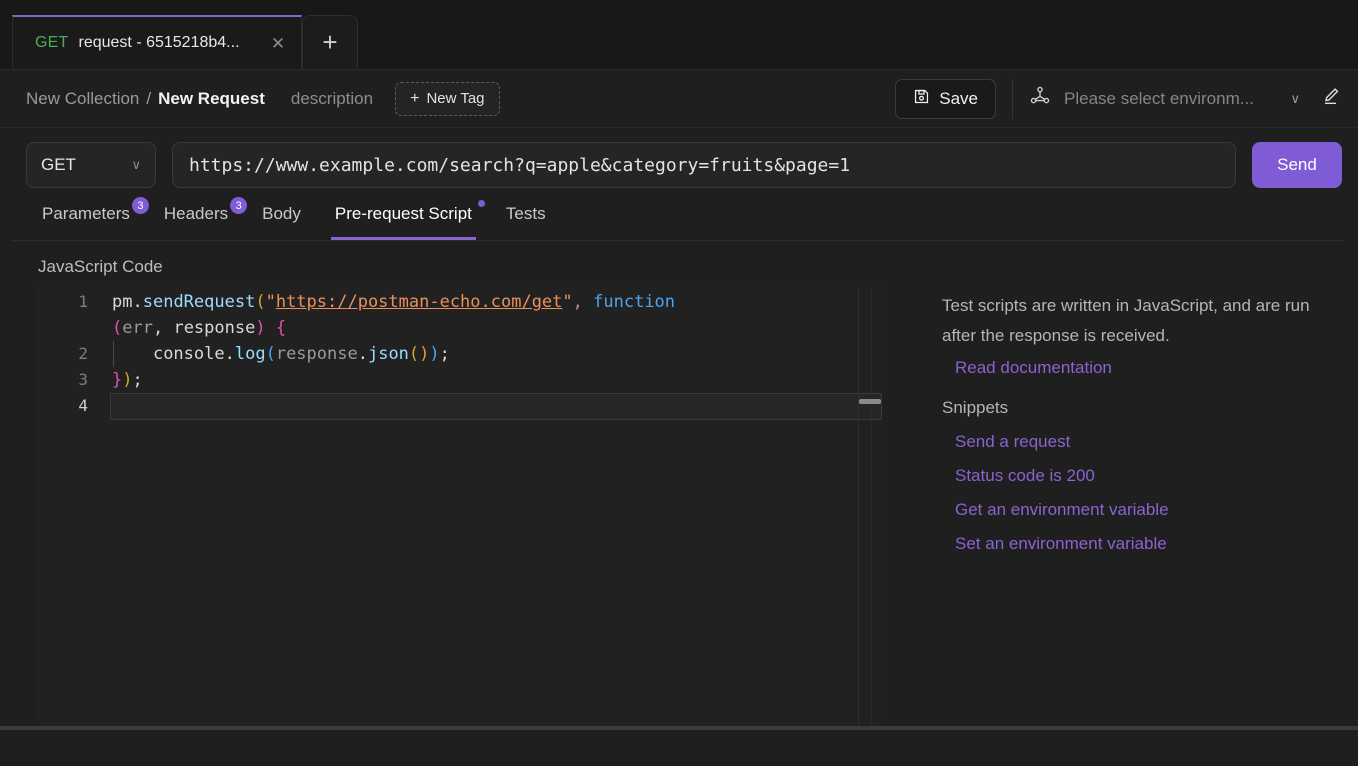  Describe the element at coordinates (69, 526) in the screenshot. I see `editor-gutter: 1 2 3 4` at that location.